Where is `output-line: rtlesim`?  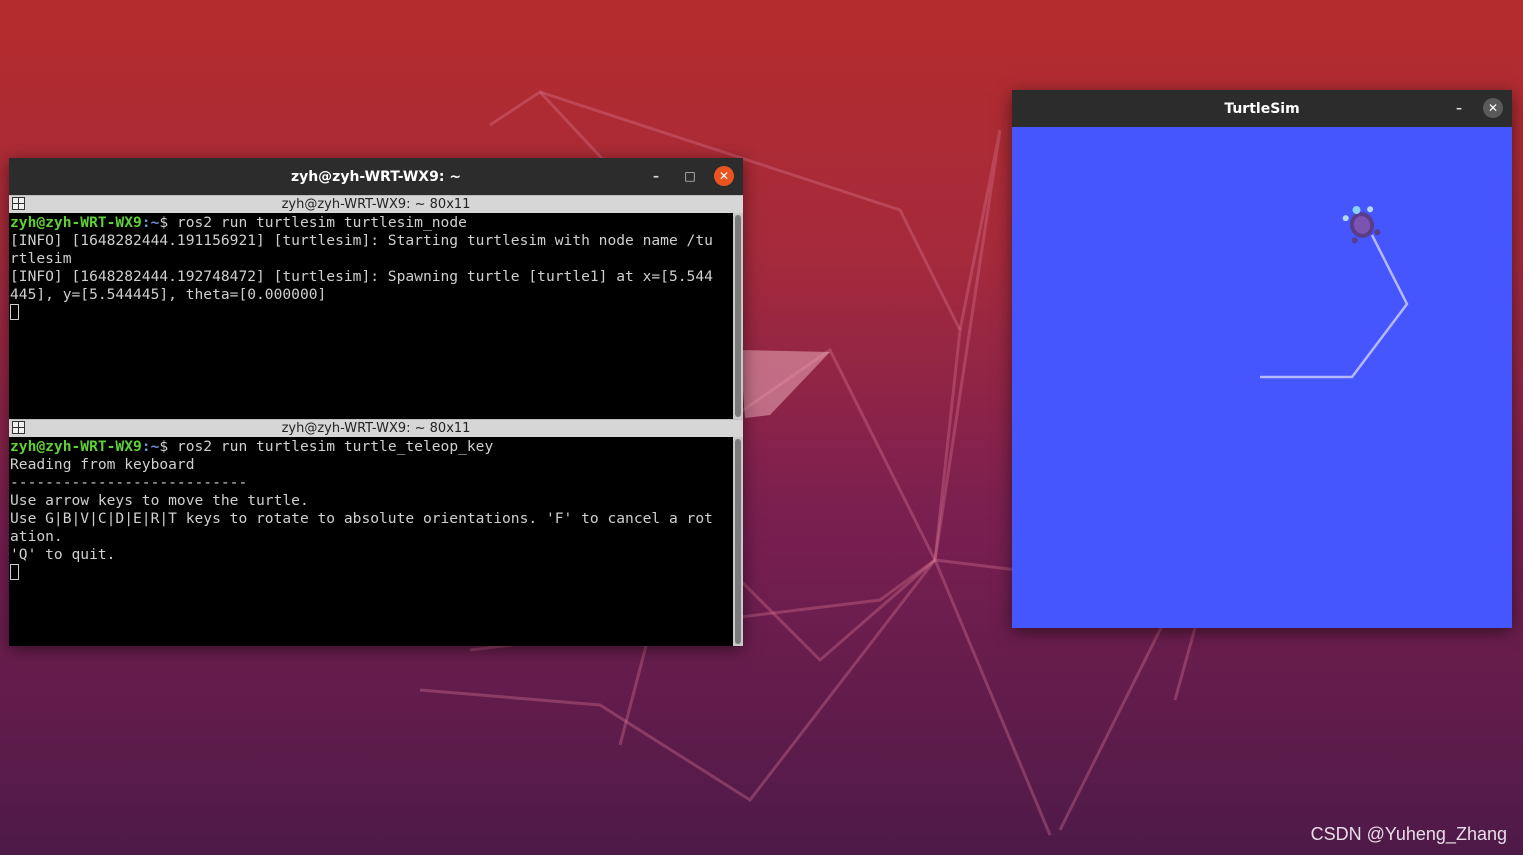
output-line: rtlesim is located at coordinates (41, 258).